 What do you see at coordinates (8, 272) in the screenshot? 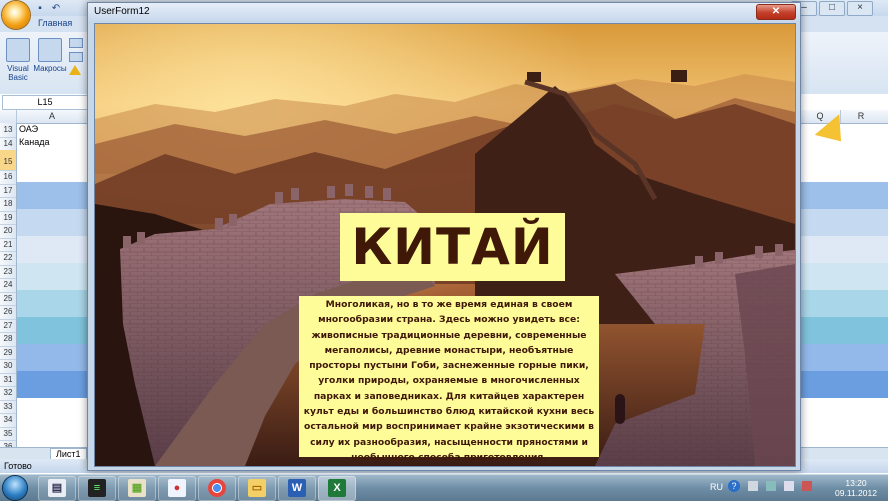
I see `row-header: 23` at bounding box center [8, 272].